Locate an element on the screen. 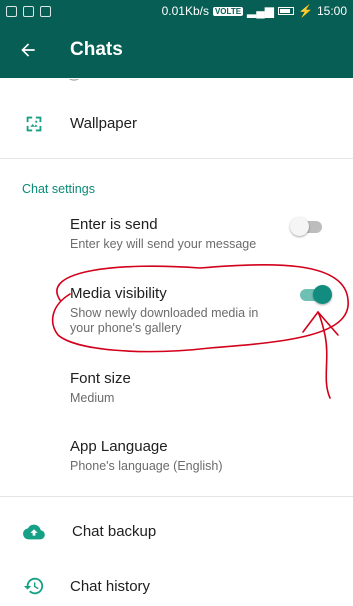 Image resolution: width=353 pixels, height=606 pixels. clock: 15:00 is located at coordinates (331, 11).